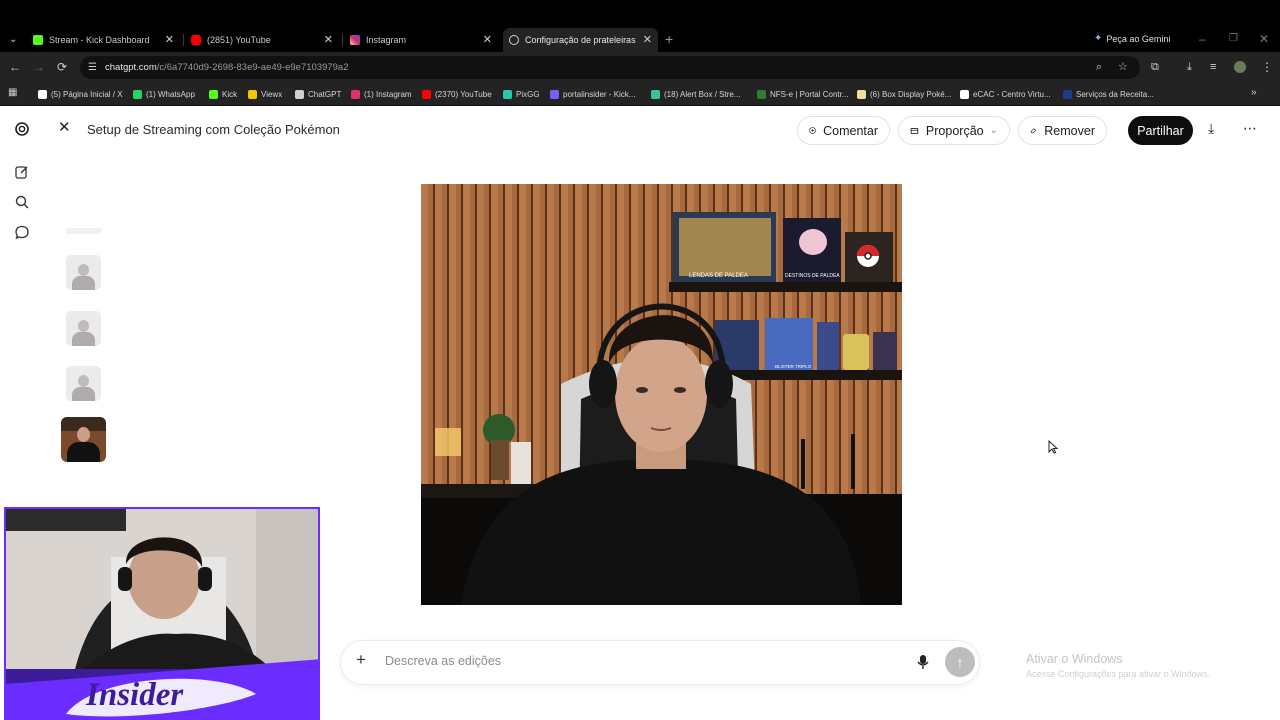 Image resolution: width=1280 pixels, height=720 pixels. What do you see at coordinates (22, 202) in the screenshot?
I see `search-icon` at bounding box center [22, 202].